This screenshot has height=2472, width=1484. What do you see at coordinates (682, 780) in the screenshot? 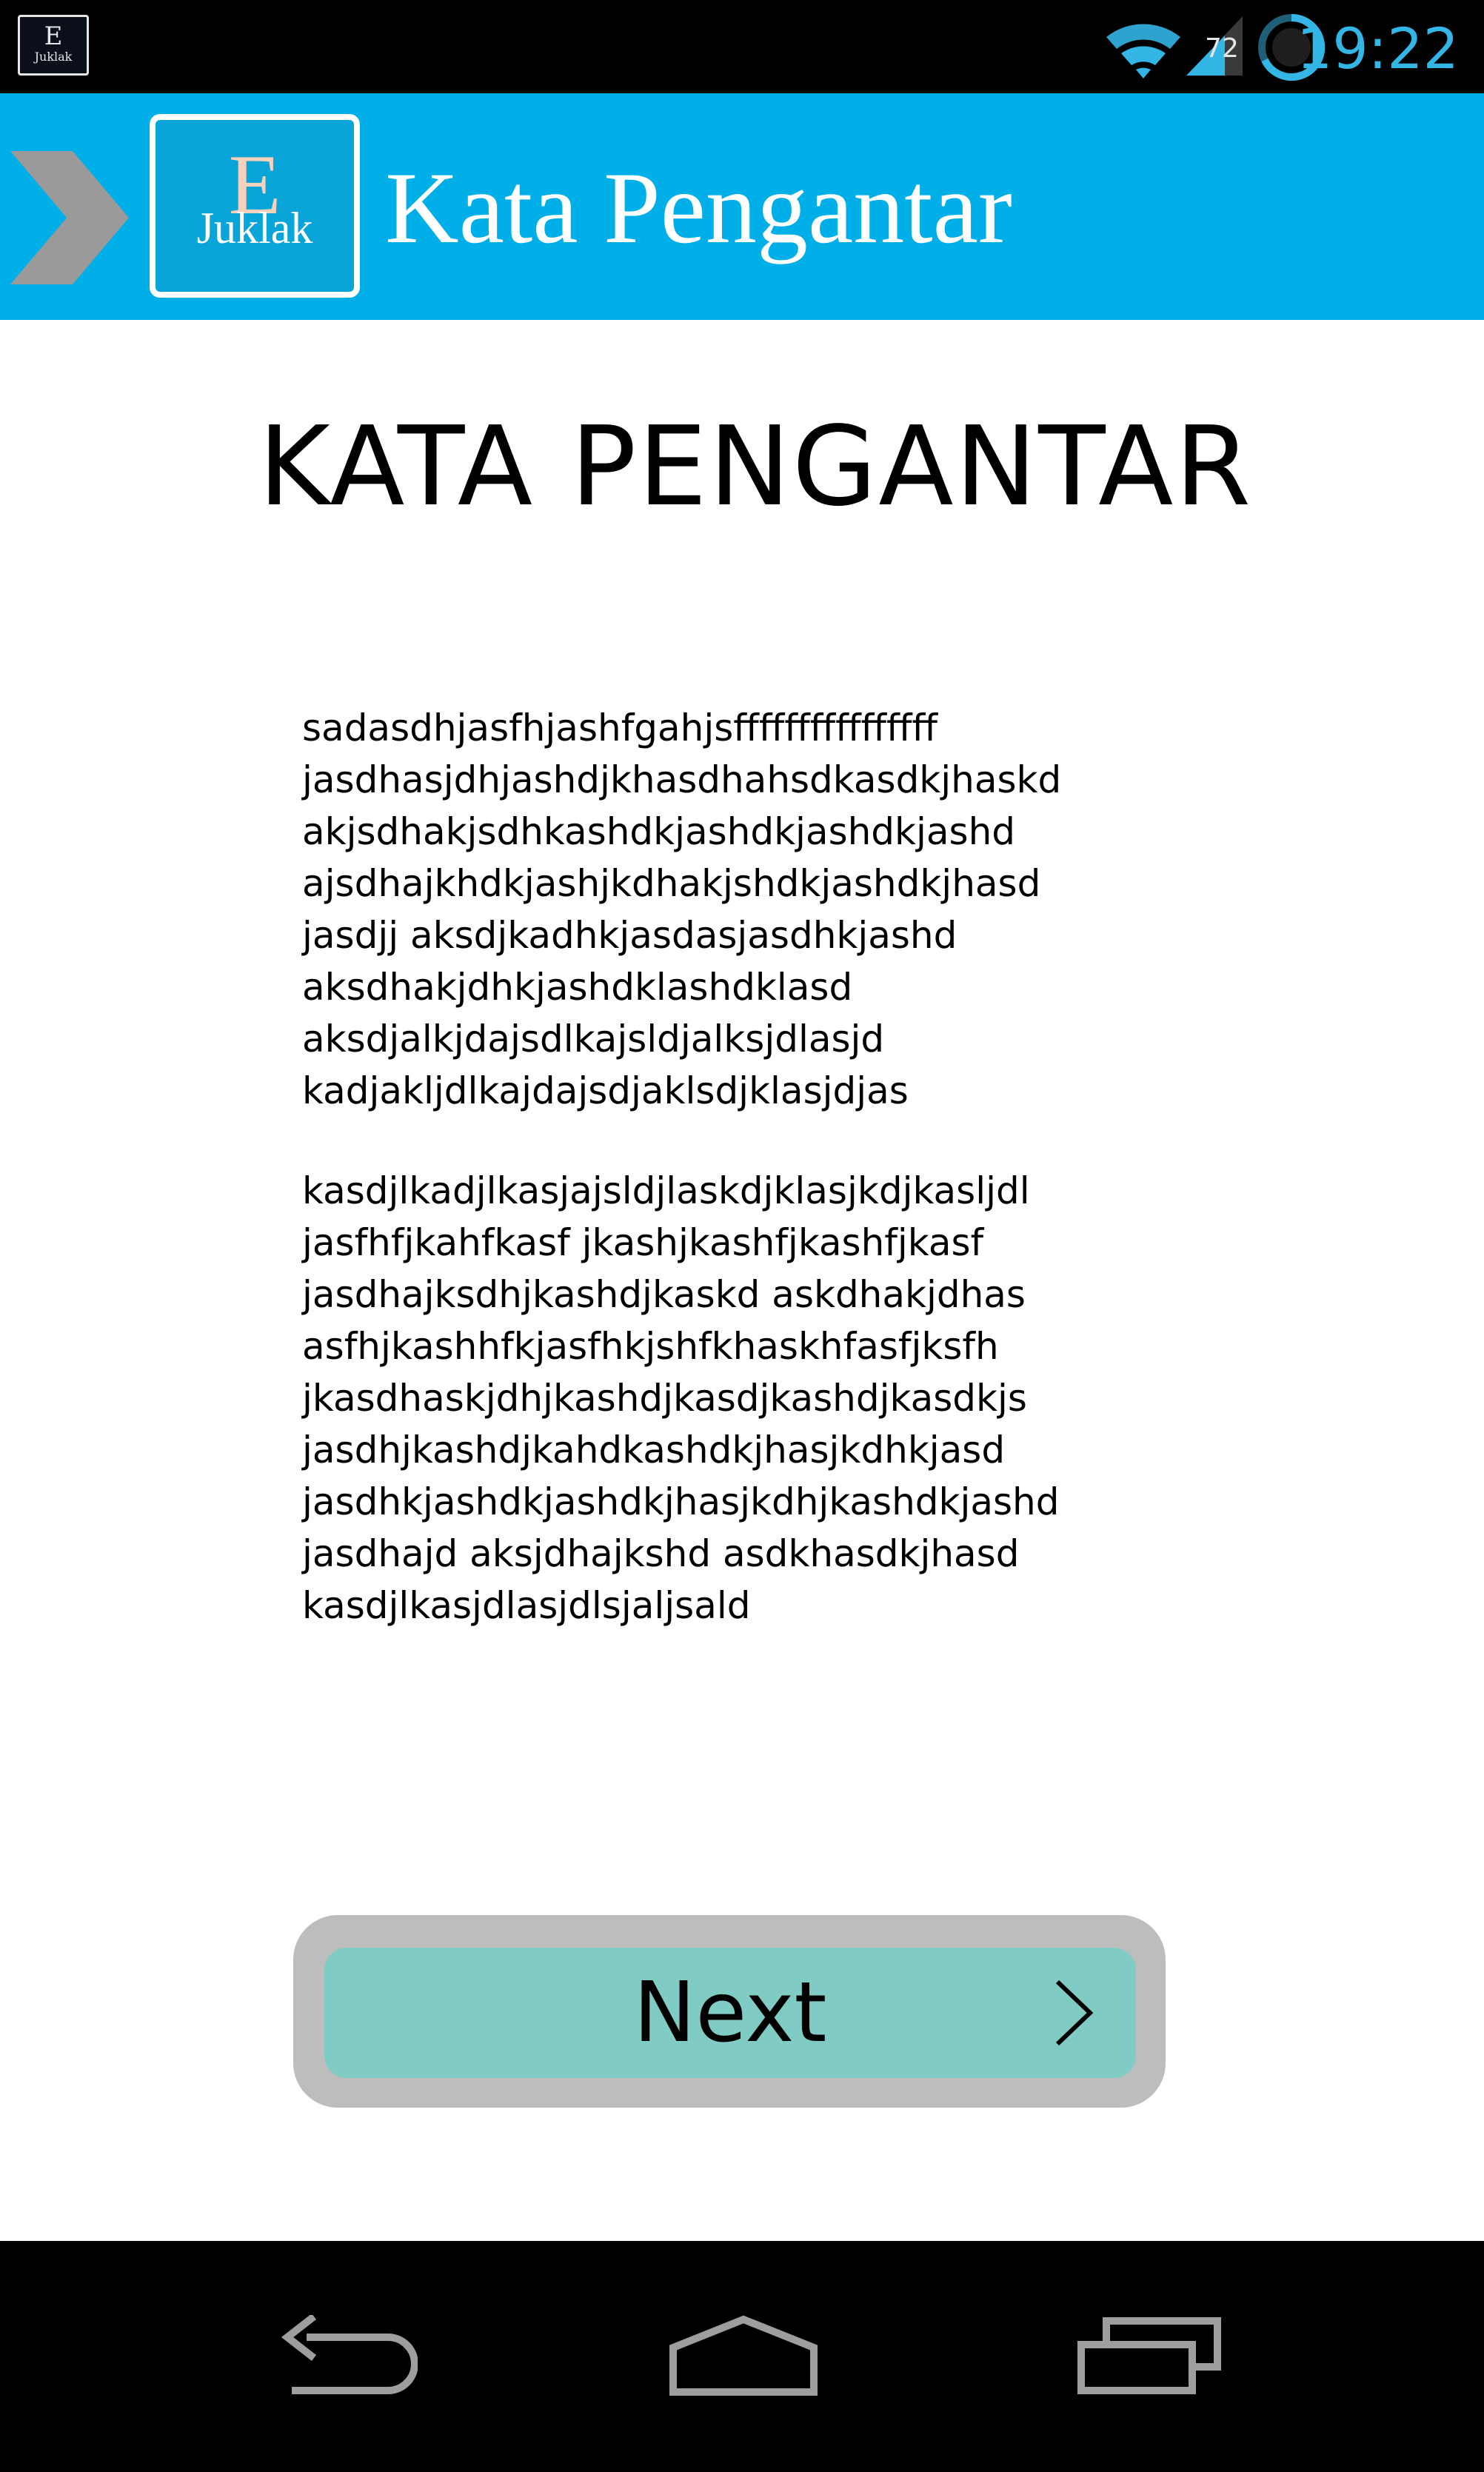
I see `paragraph-line: jasdhasjdhjashdjkhasdhahsdkasdkjhaskd` at bounding box center [682, 780].